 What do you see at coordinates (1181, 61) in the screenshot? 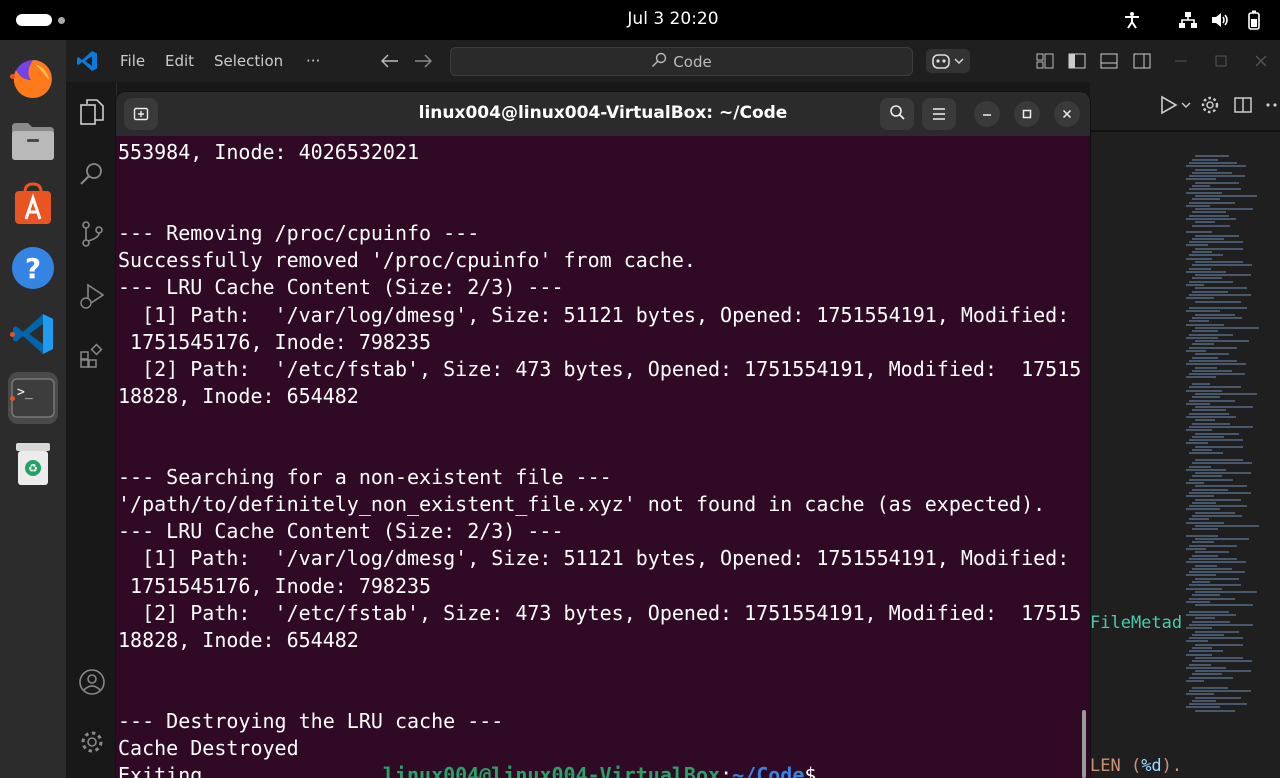
I see `minimize-icon` at bounding box center [1181, 61].